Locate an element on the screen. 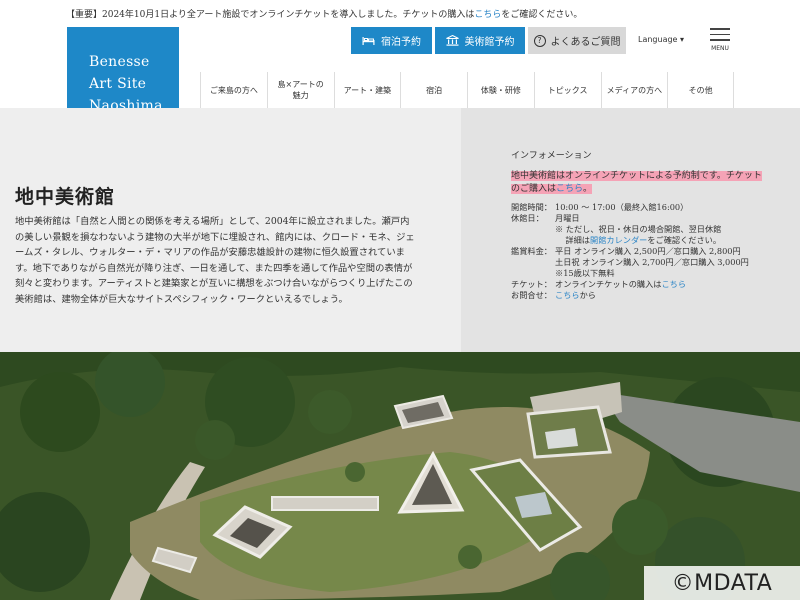 This screenshot has width=800, height=600. nav-item-media: メディアの方へ is located at coordinates (634, 90).